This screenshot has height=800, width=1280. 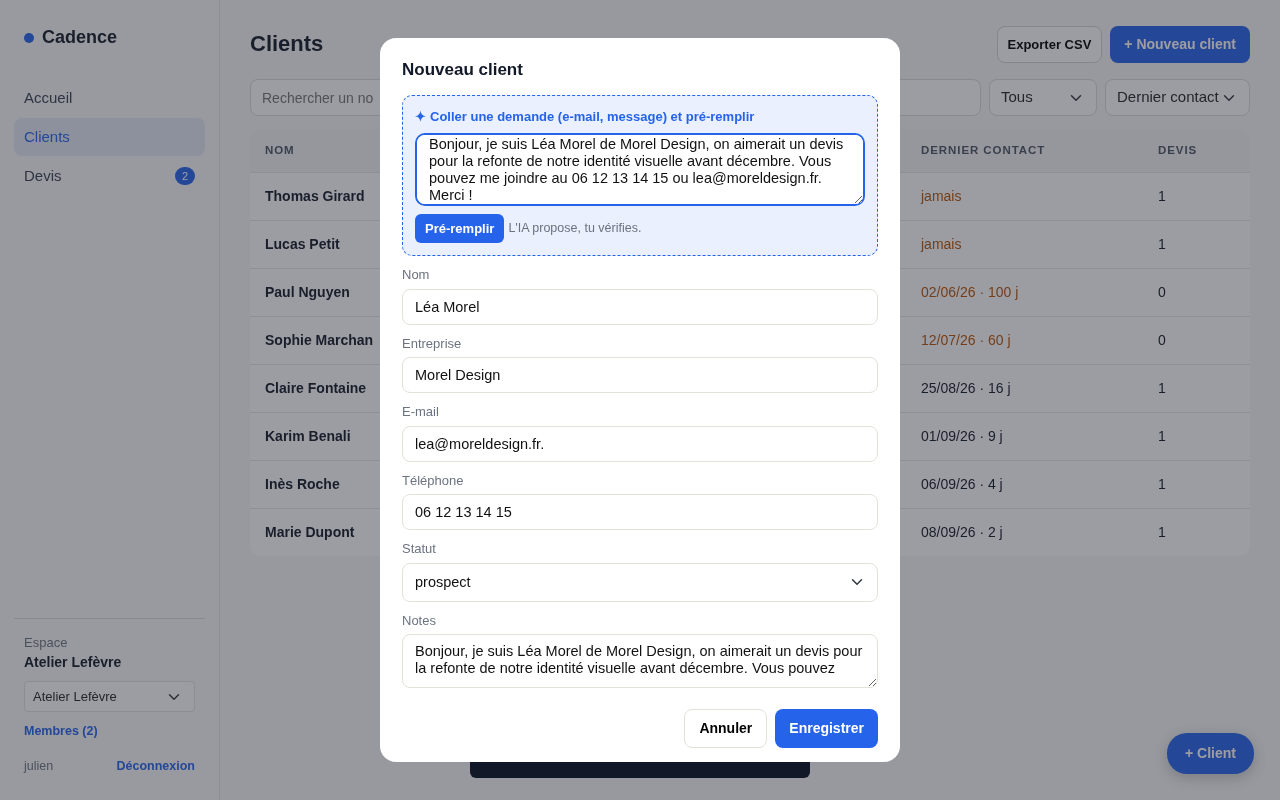 What do you see at coordinates (1049, 44) in the screenshot?
I see `export-button: Exporter CSV` at bounding box center [1049, 44].